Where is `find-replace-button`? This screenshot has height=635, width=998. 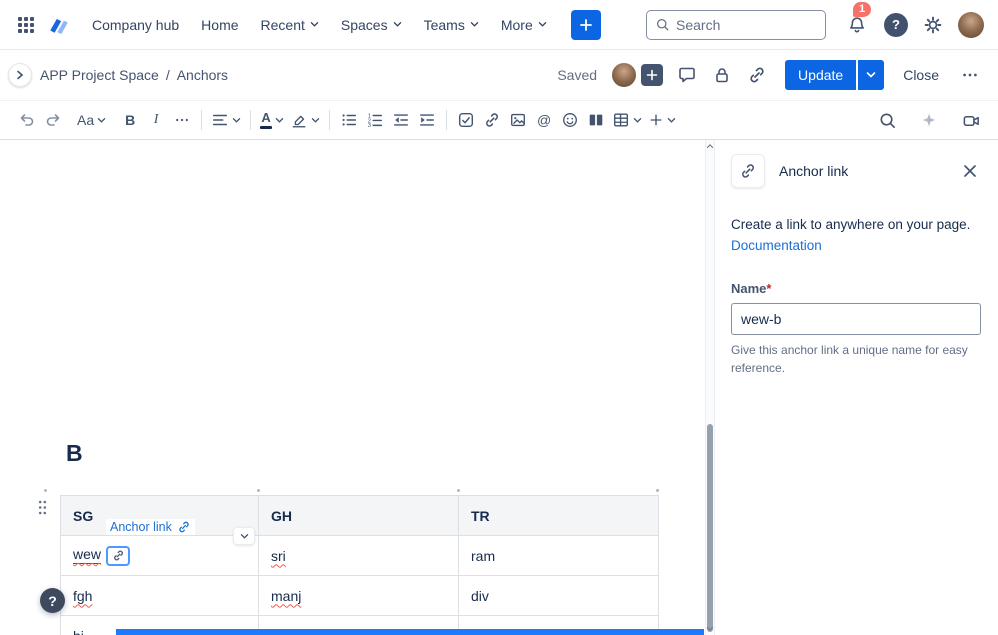
find-replace-button is located at coordinates (887, 120).